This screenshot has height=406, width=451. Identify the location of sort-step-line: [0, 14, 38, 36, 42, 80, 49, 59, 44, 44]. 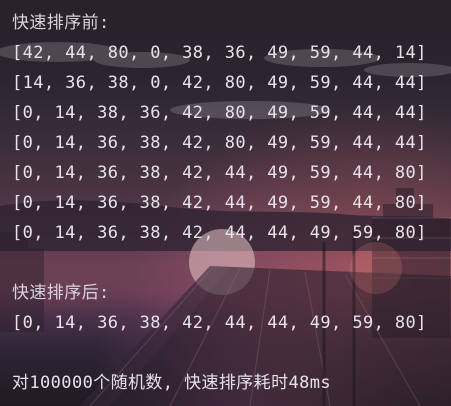
(219, 113).